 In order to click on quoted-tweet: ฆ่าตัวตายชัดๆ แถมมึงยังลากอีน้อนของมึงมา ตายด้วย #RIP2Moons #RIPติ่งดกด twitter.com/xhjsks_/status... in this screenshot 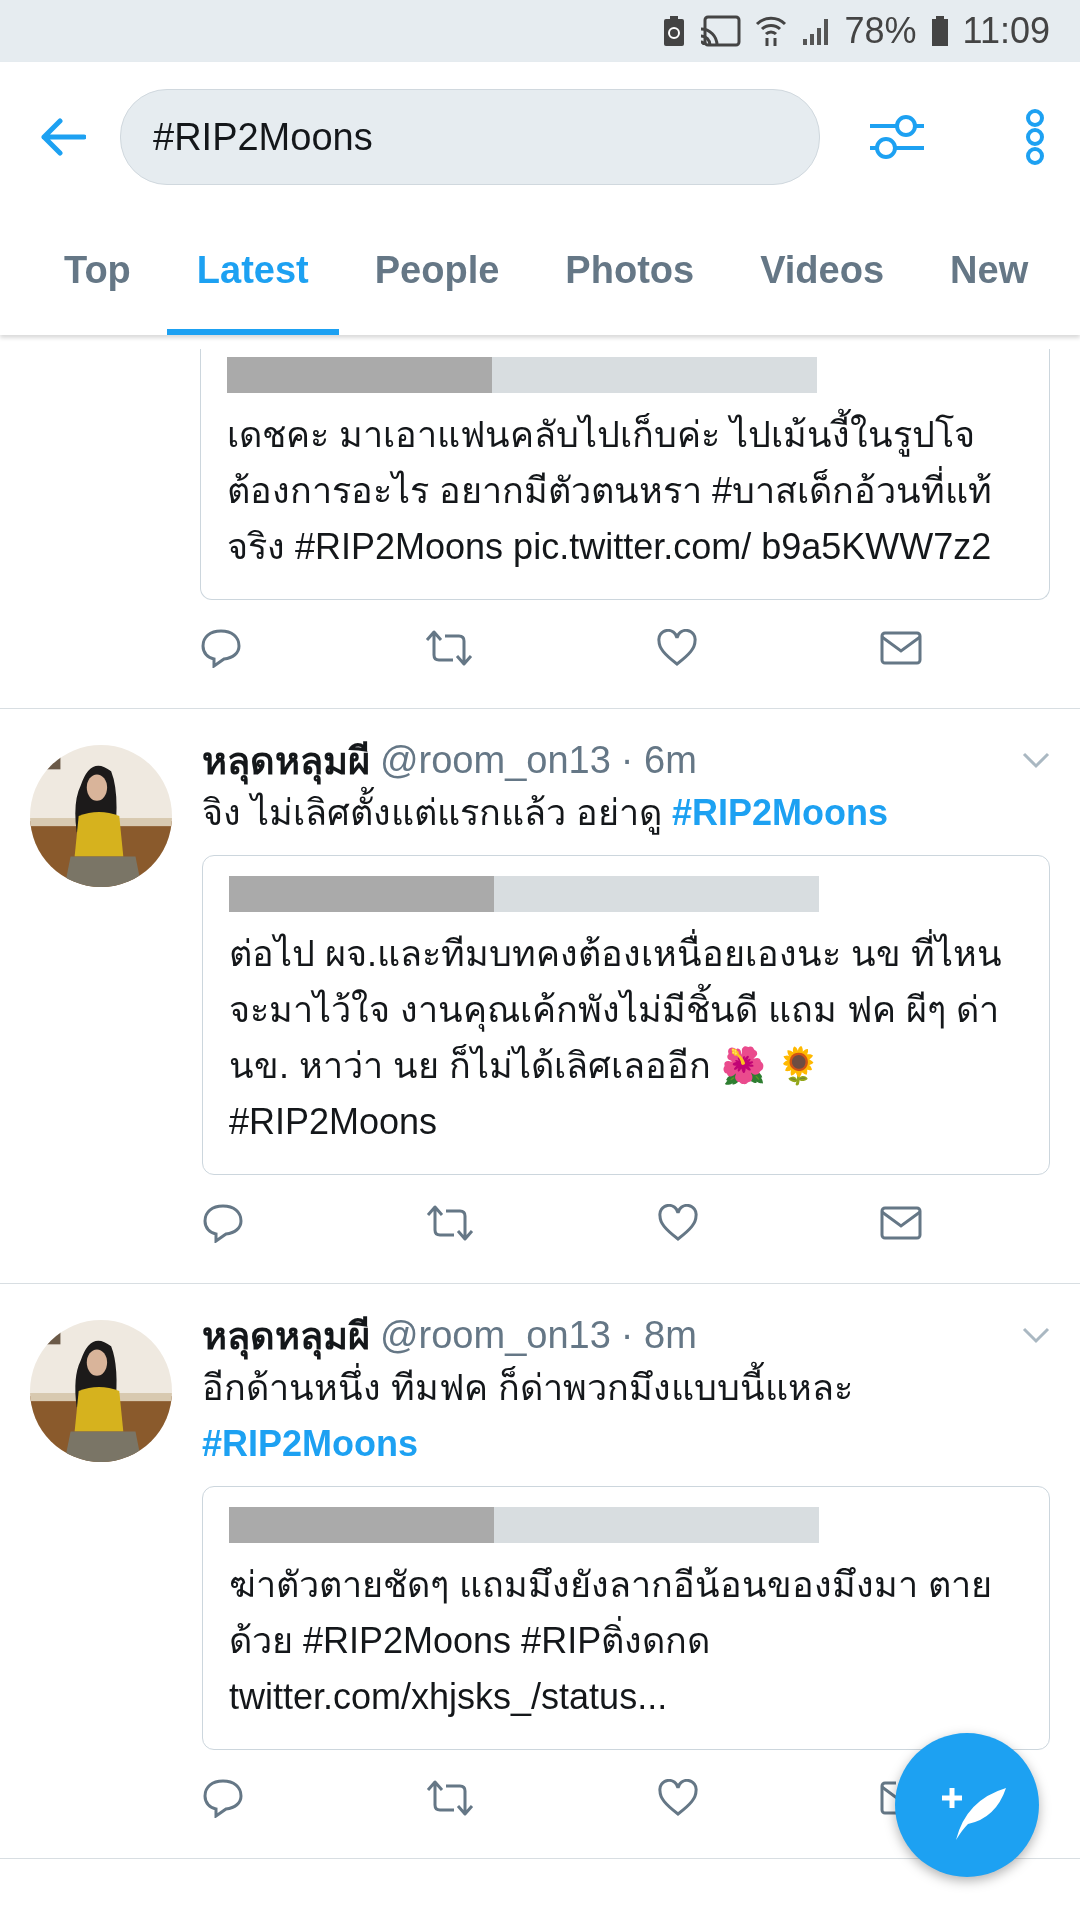, I will do `click(626, 1618)`.